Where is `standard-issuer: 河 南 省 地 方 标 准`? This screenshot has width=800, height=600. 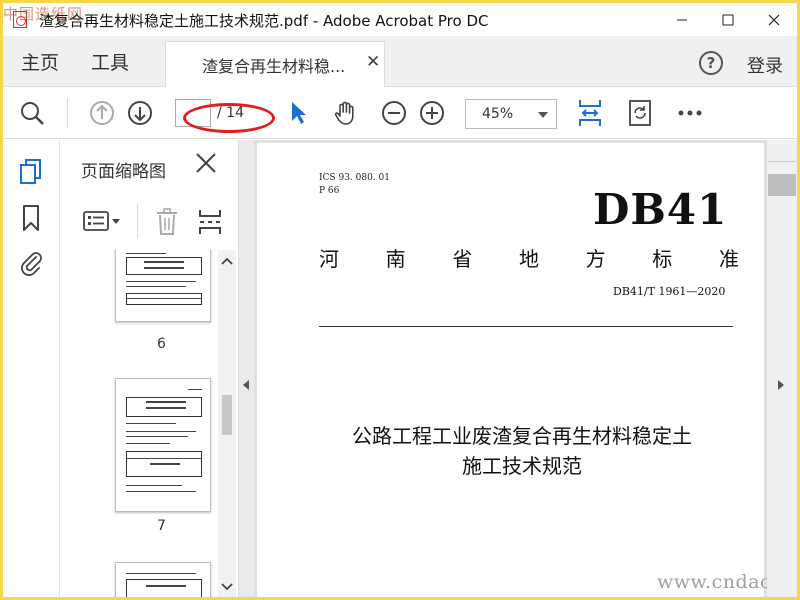
standard-issuer: 河 南 省 地 方 标 准 is located at coordinates (529, 257).